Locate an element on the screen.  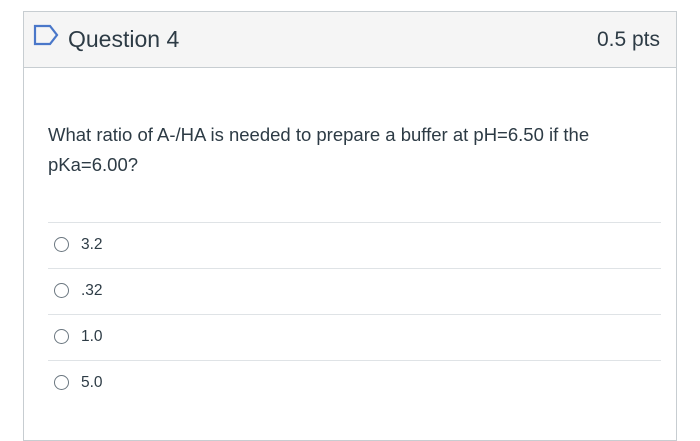
answer-label: 3.2 is located at coordinates (92, 245).